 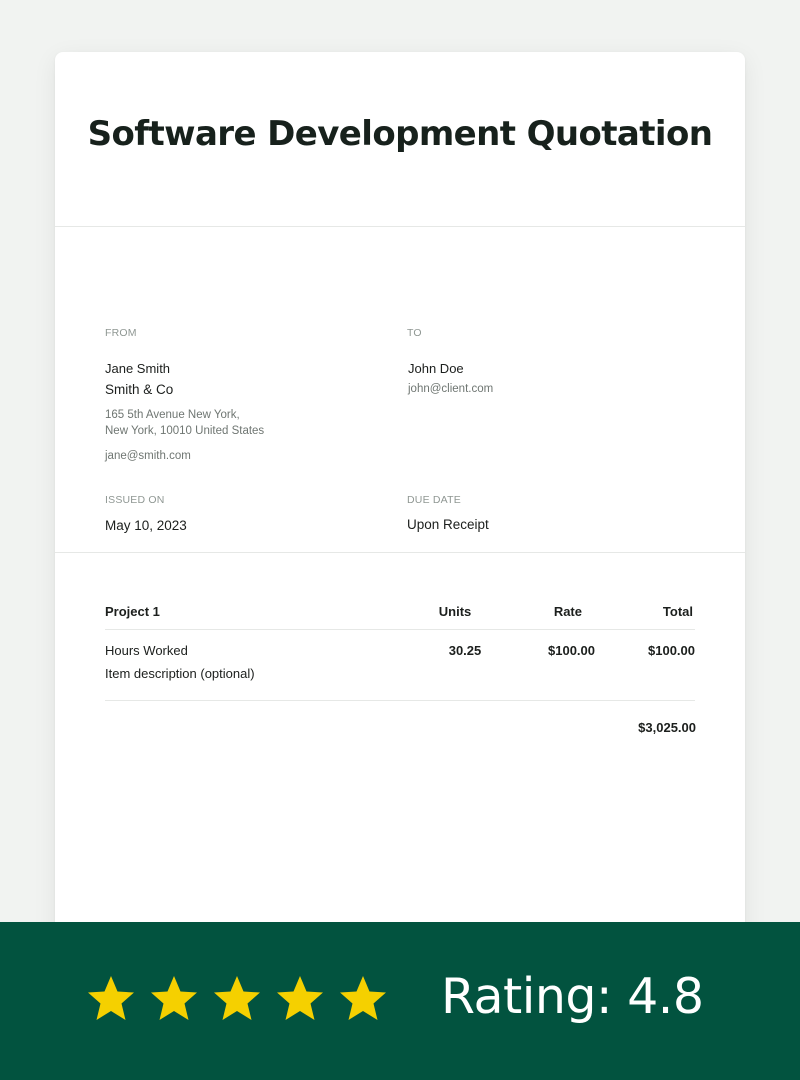 What do you see at coordinates (572, 996) in the screenshot?
I see `rating-text: Rating: 4.8` at bounding box center [572, 996].